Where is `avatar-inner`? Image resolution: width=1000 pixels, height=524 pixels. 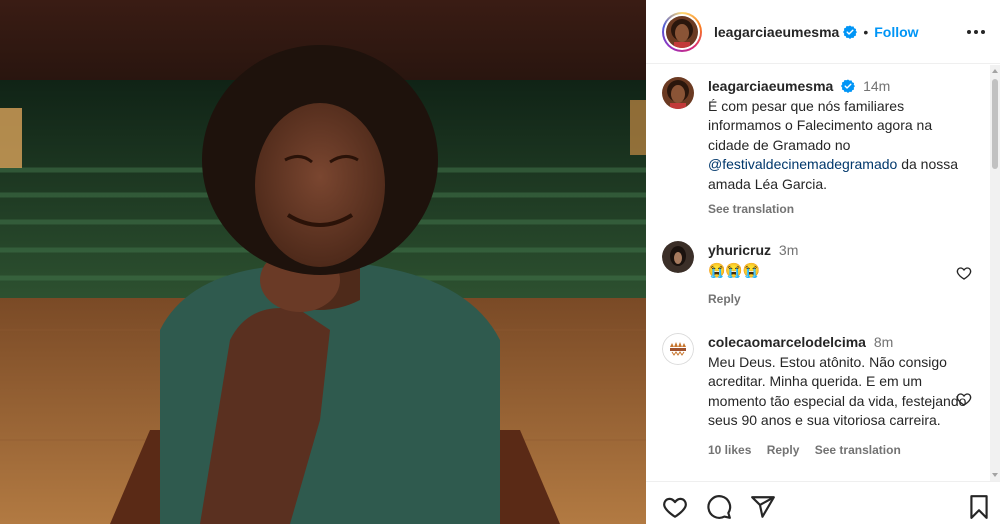
avatar-inner is located at coordinates (682, 31).